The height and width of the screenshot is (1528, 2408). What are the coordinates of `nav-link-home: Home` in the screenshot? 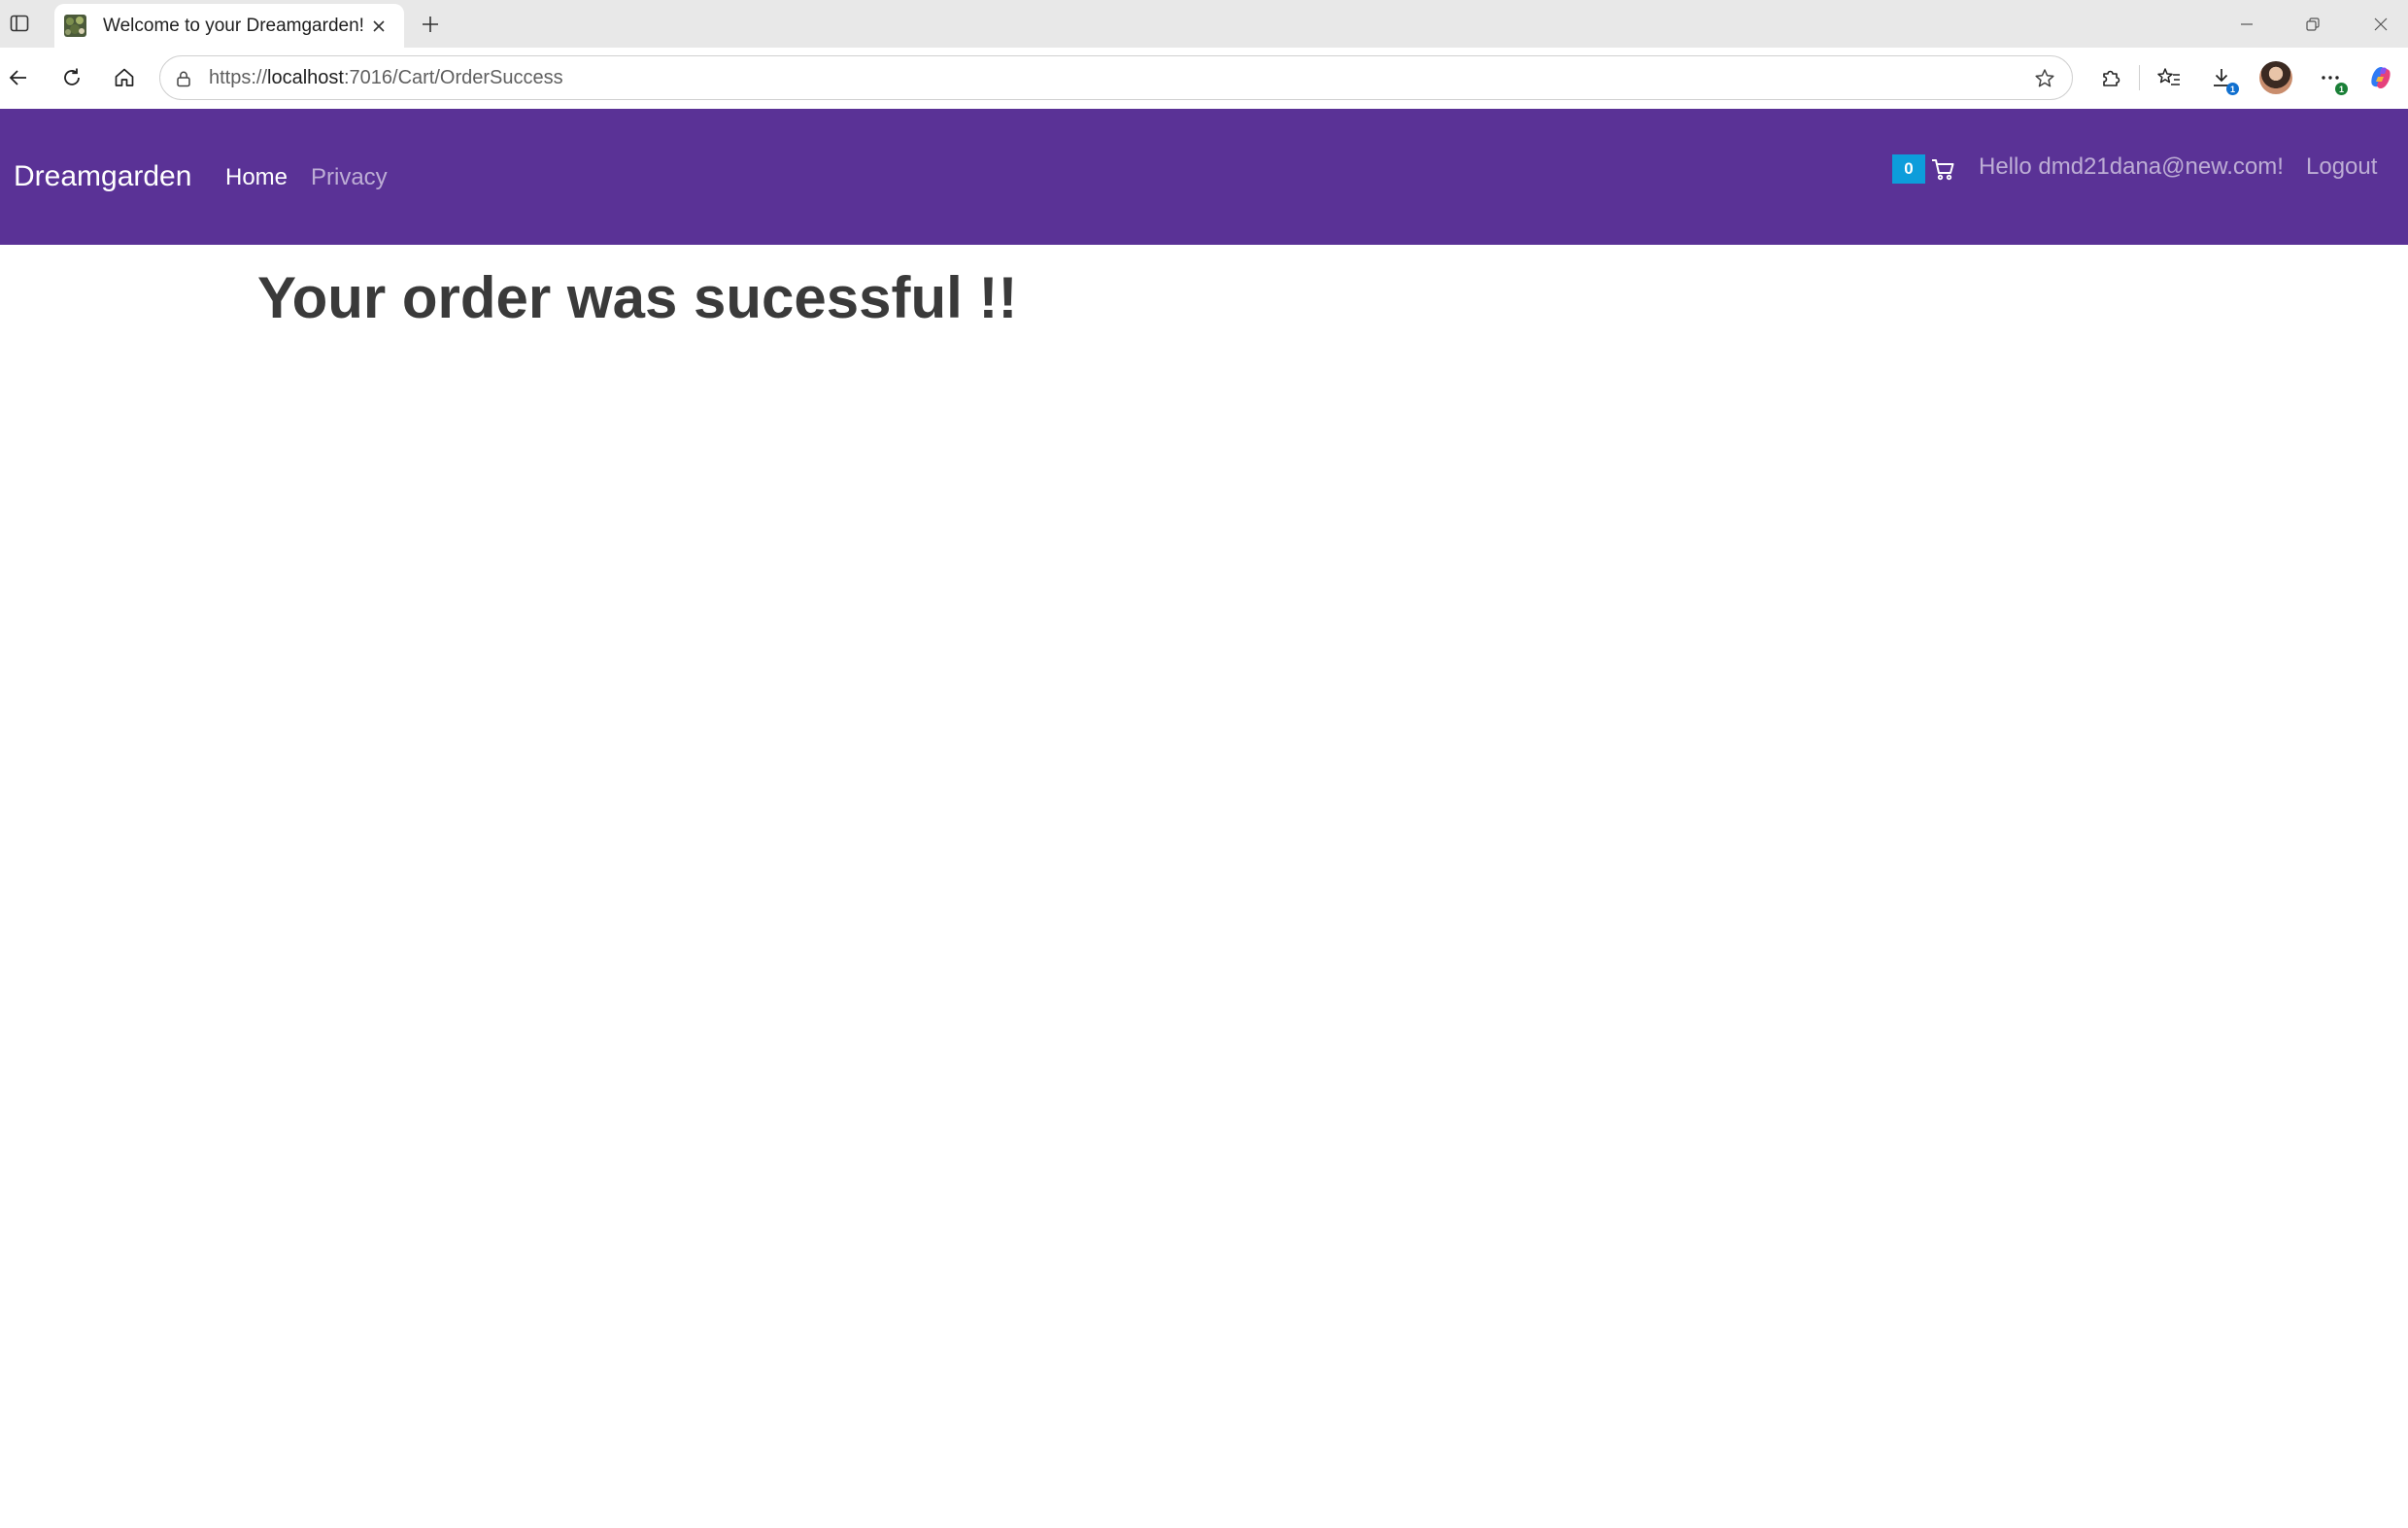 It's located at (256, 177).